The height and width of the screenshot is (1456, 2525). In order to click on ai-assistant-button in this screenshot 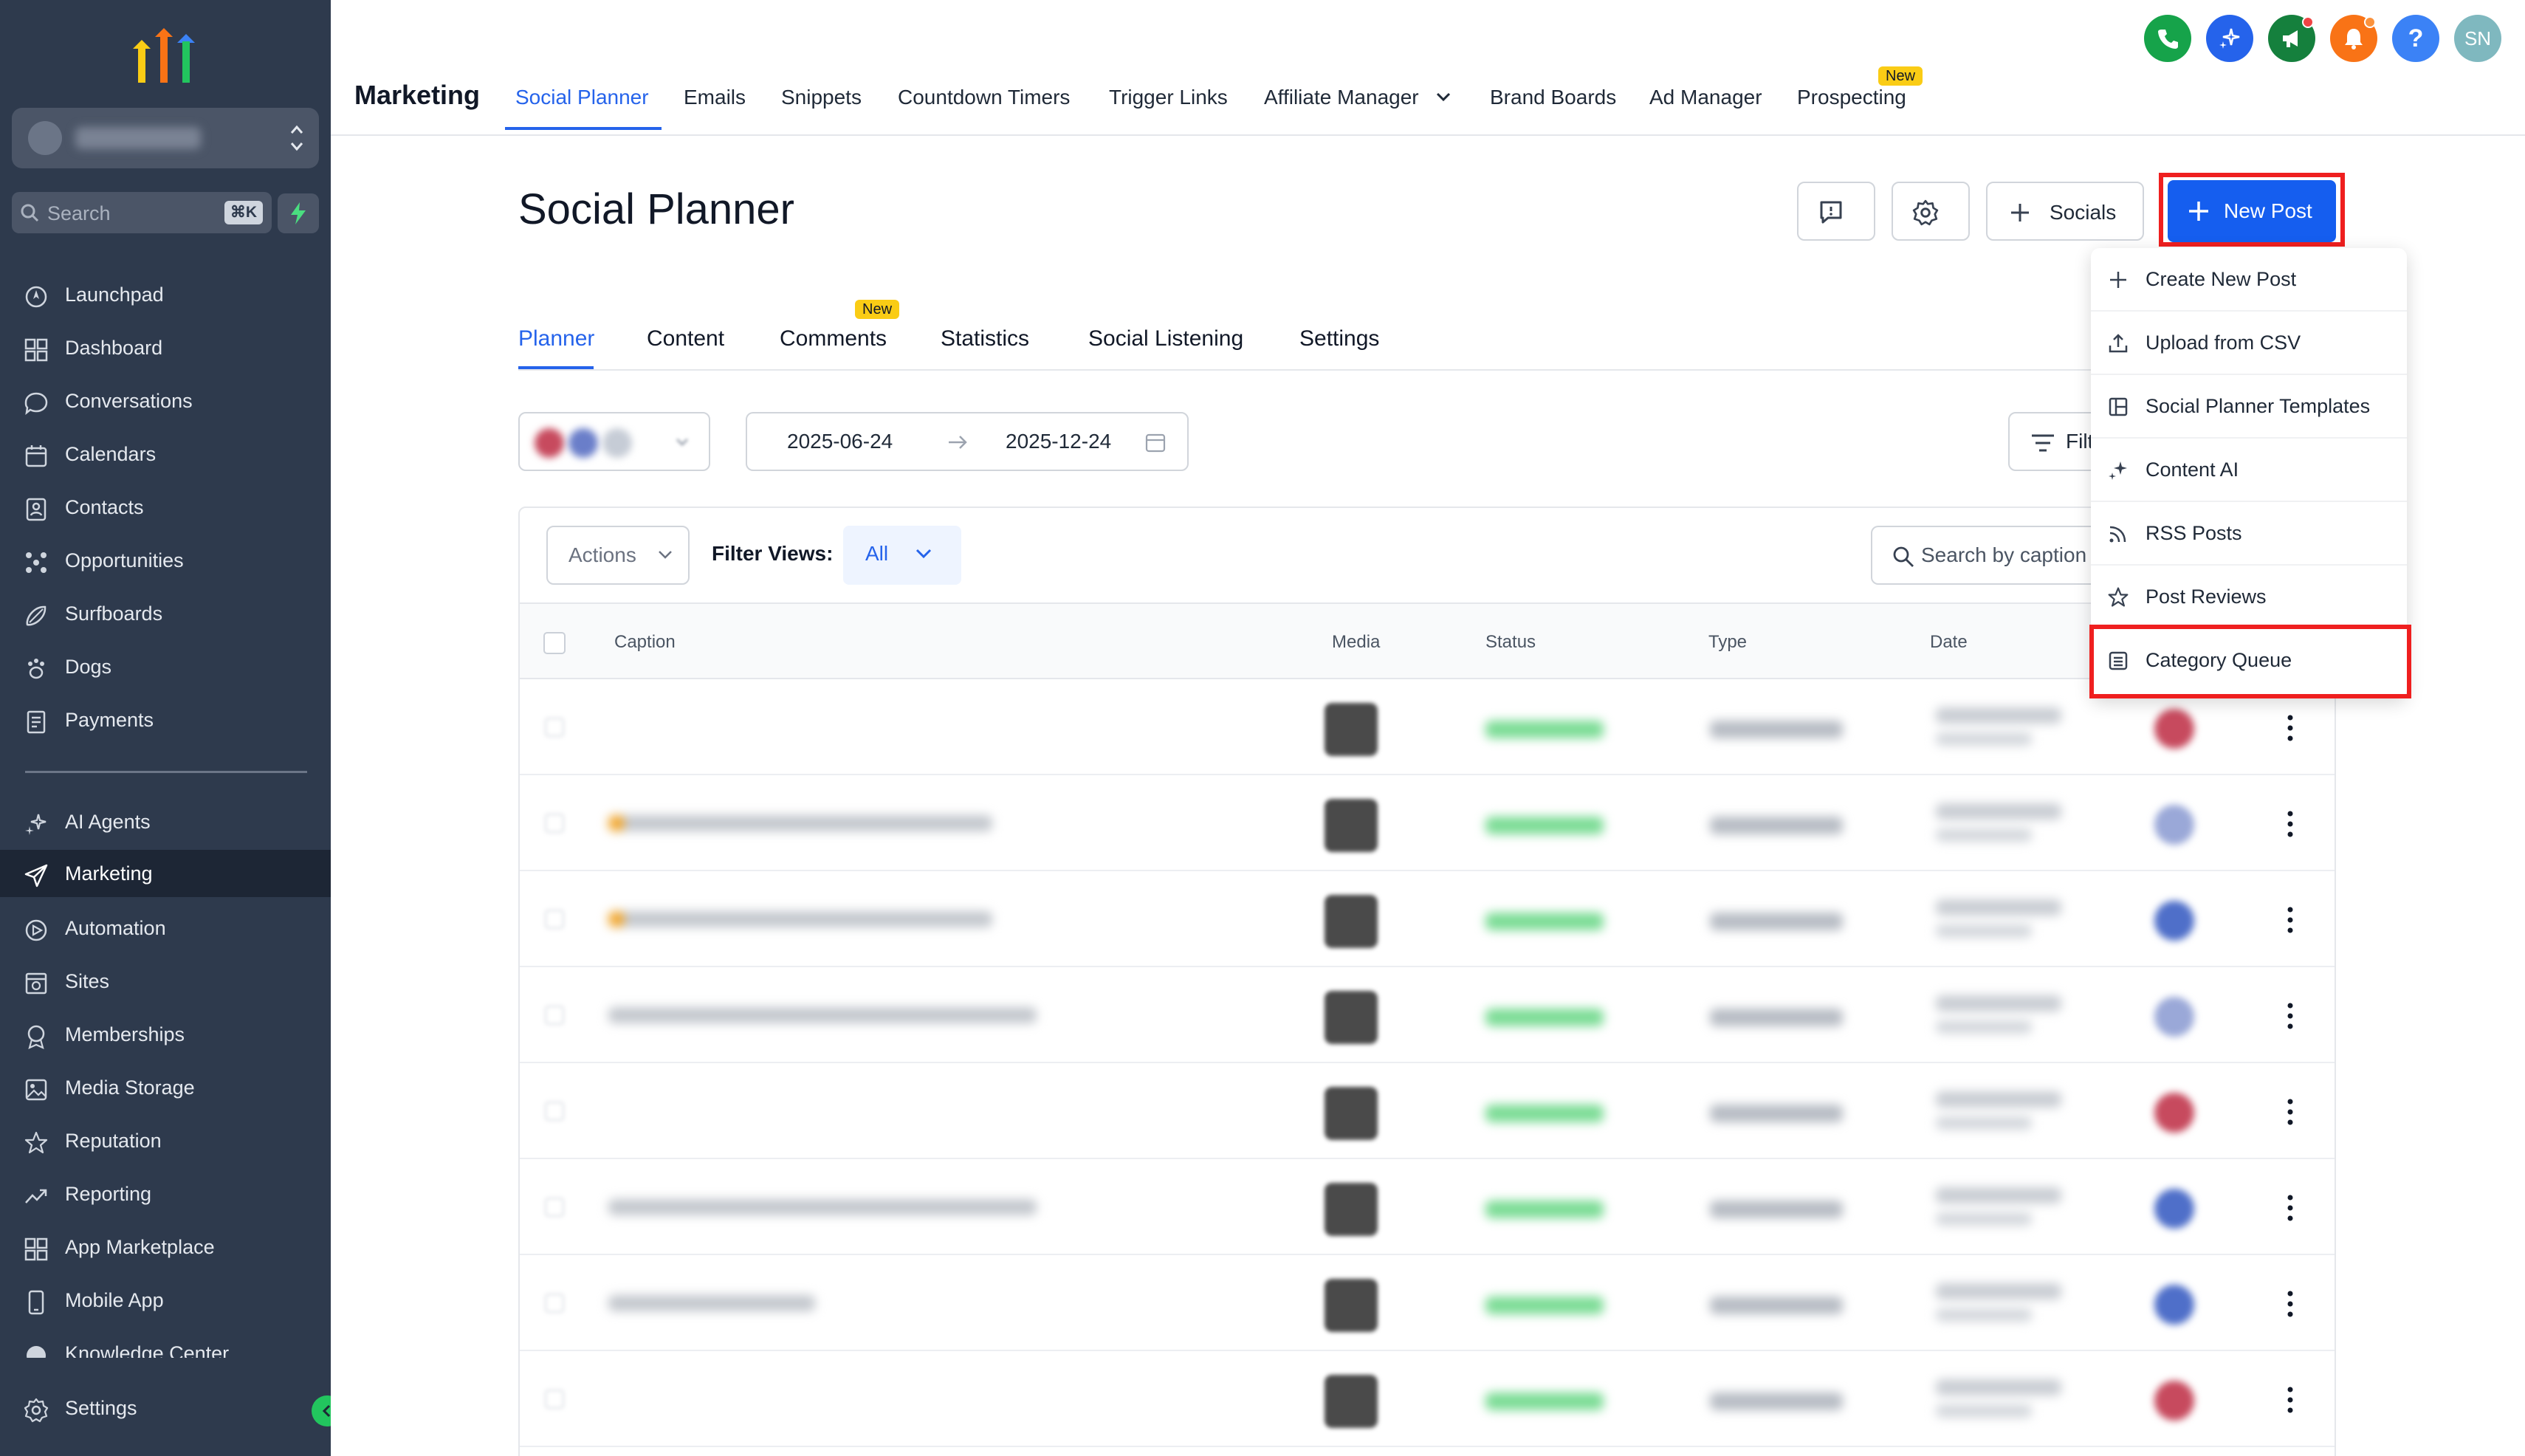, I will do `click(2229, 39)`.